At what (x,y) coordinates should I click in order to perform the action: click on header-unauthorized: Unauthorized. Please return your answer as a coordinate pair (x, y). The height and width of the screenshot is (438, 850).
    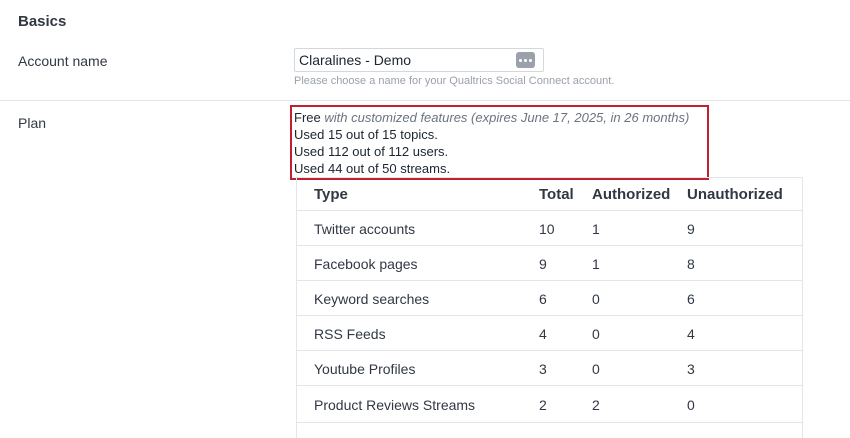
    Looking at the image, I should click on (735, 194).